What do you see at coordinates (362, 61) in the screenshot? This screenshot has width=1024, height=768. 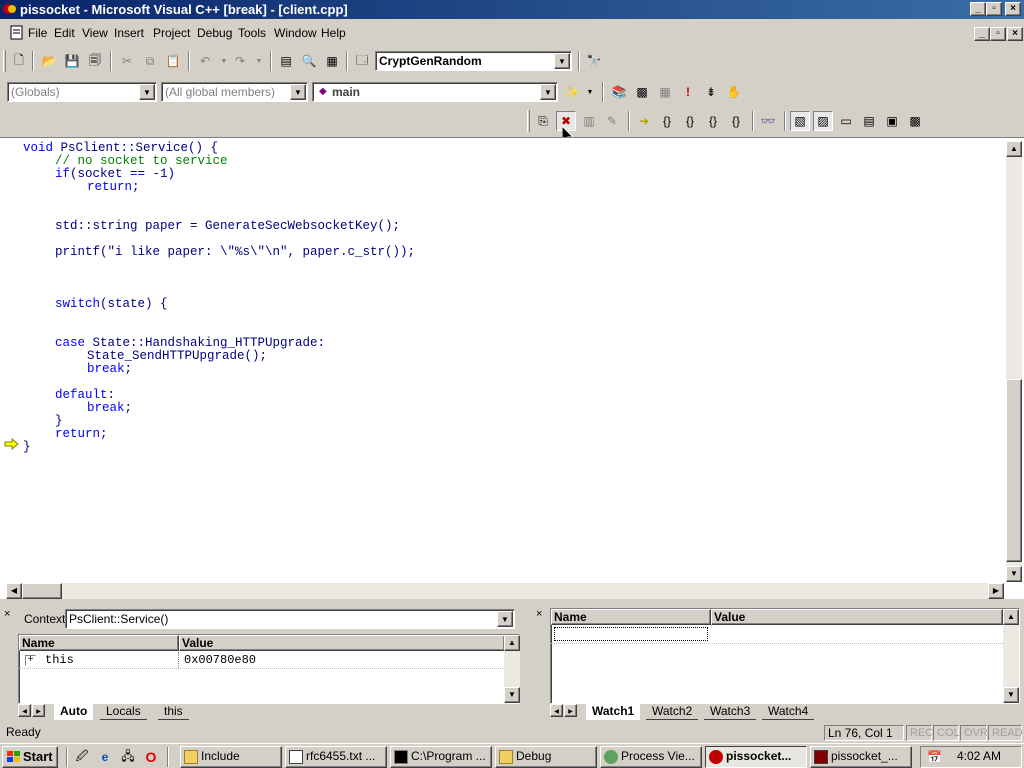 I see `window-list-icon: 🗔` at bounding box center [362, 61].